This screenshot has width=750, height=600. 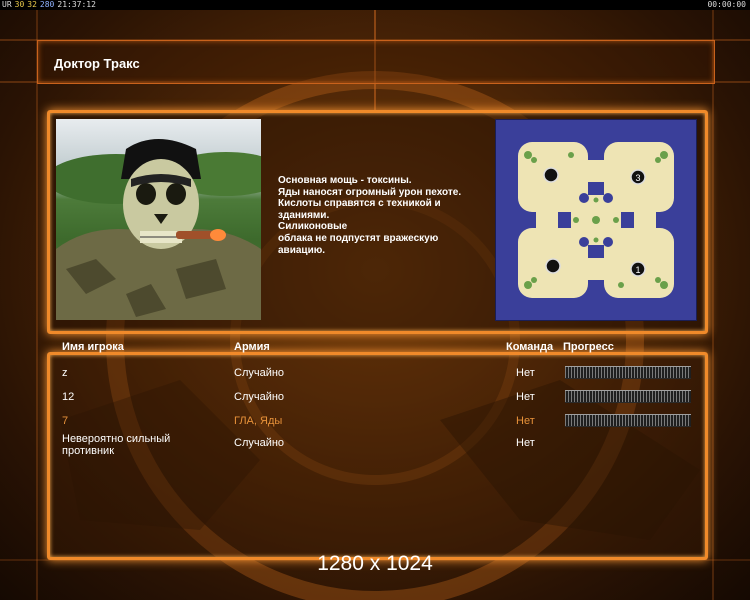 I want to click on general-portrait, so click(x=158, y=219).